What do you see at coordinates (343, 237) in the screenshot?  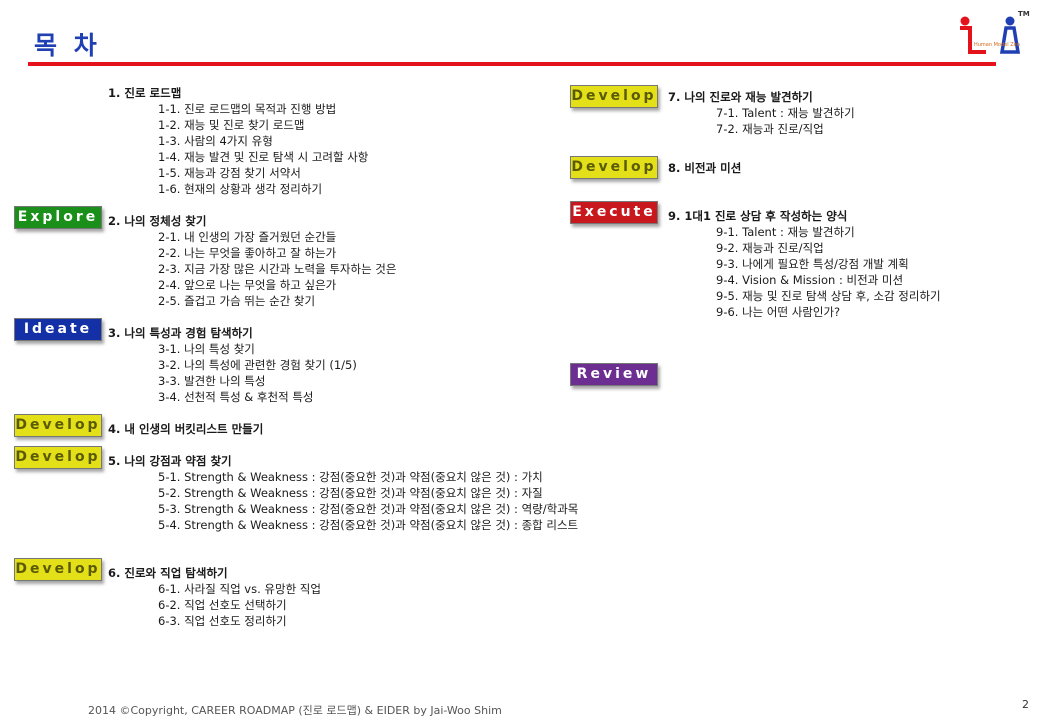 I see `toc-item: 2-1. 내 인생의 가장 즐거웠던 순간들` at bounding box center [343, 237].